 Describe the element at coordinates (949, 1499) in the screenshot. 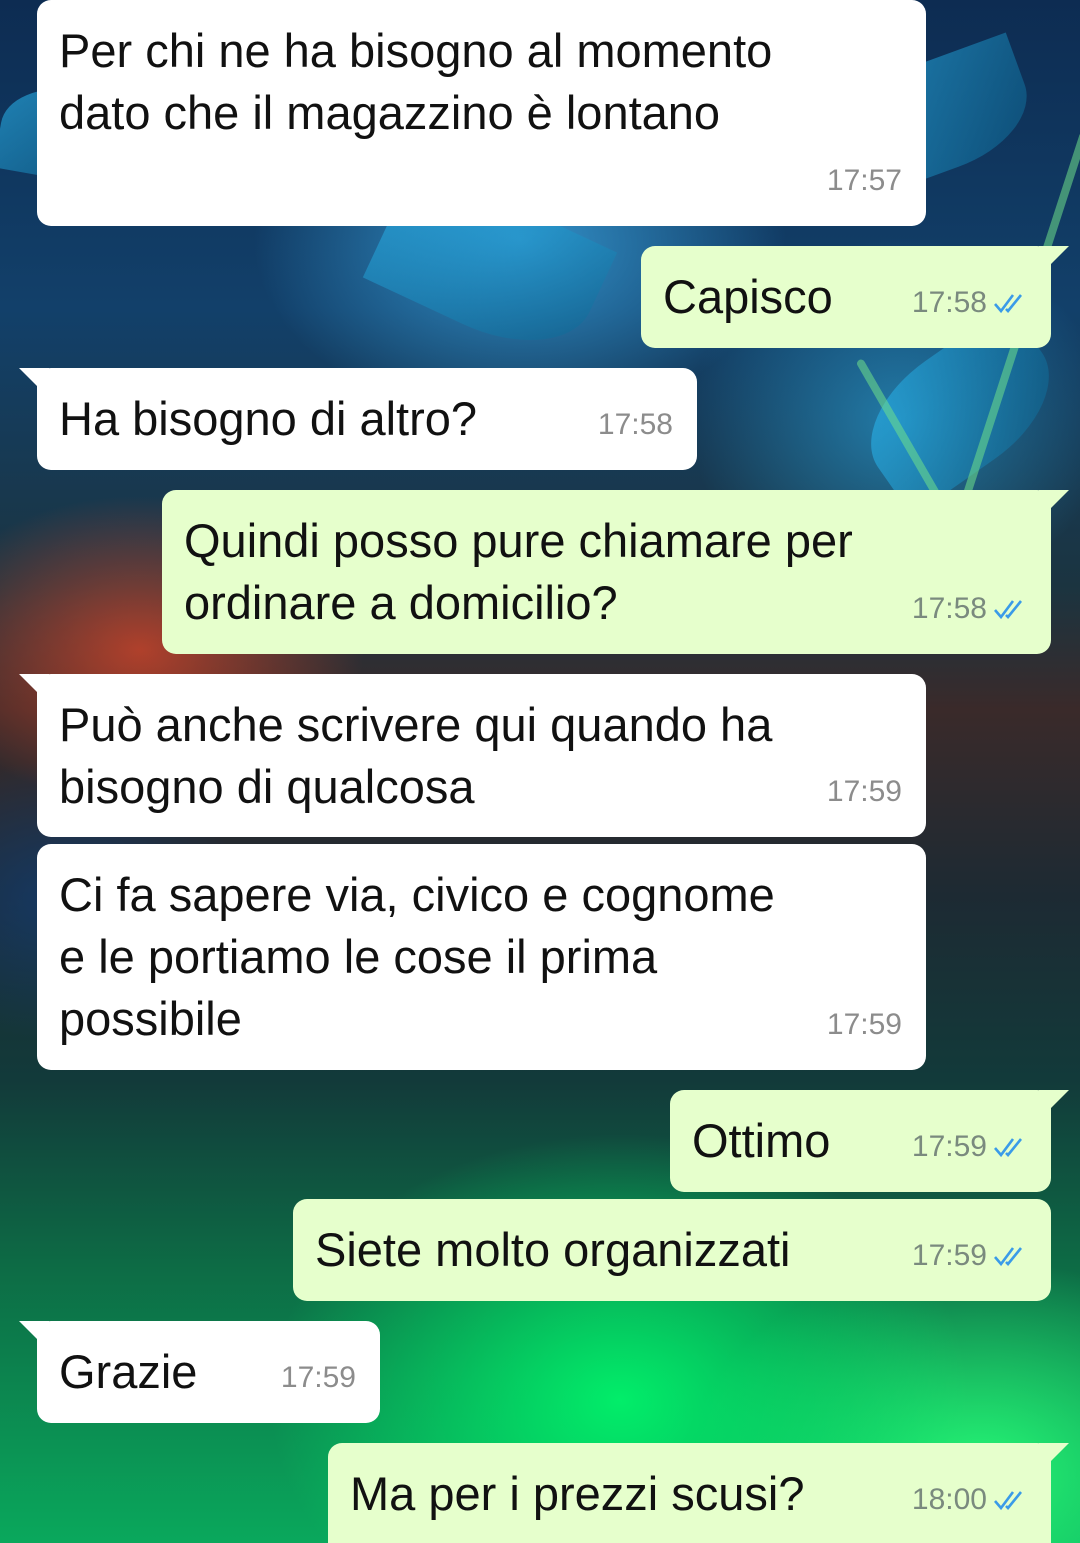

I see `message-time: 18:00` at that location.